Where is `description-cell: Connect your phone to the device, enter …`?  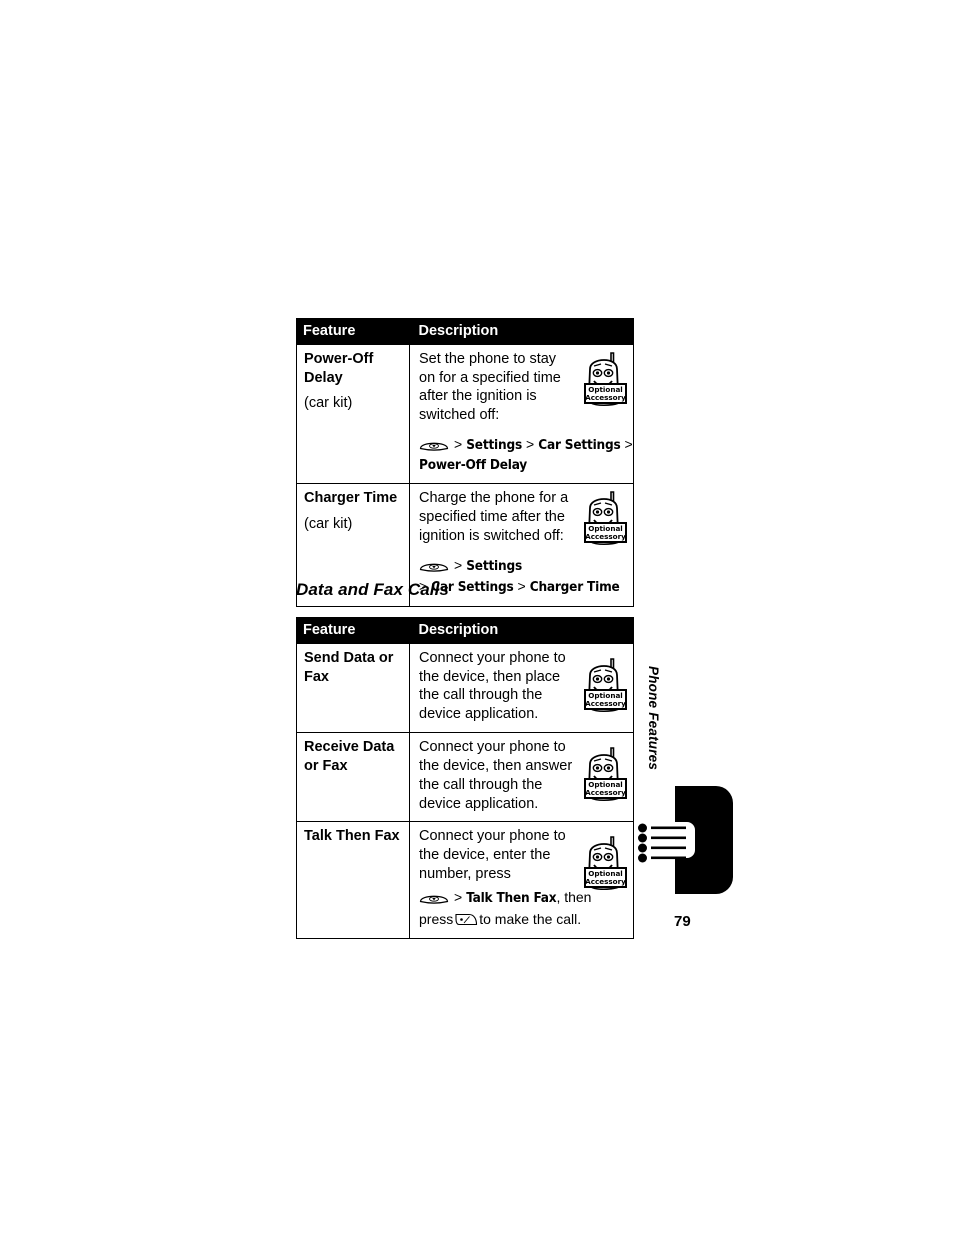
description-cell: Connect your phone to the device, enter … is located at coordinates (522, 880).